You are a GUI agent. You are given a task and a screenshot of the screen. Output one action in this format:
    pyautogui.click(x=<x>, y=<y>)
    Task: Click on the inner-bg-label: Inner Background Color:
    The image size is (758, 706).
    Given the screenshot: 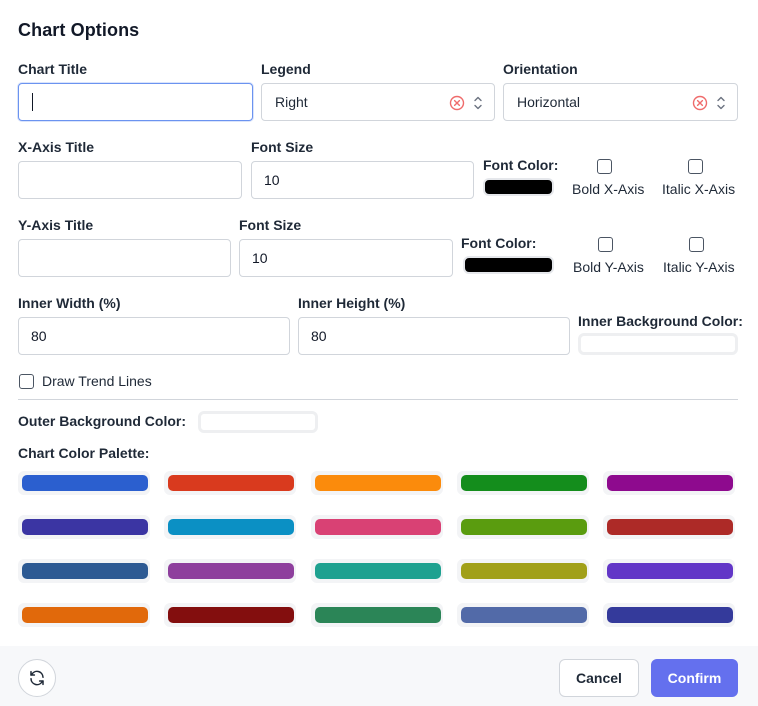 What is the action you would take?
    pyautogui.click(x=660, y=321)
    